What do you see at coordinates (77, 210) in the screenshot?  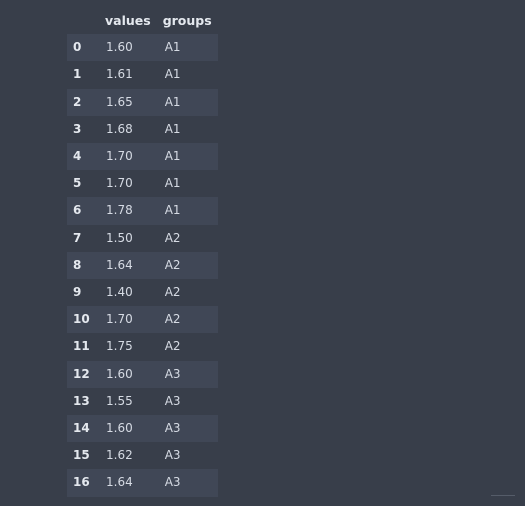 I see `row-index: 6` at bounding box center [77, 210].